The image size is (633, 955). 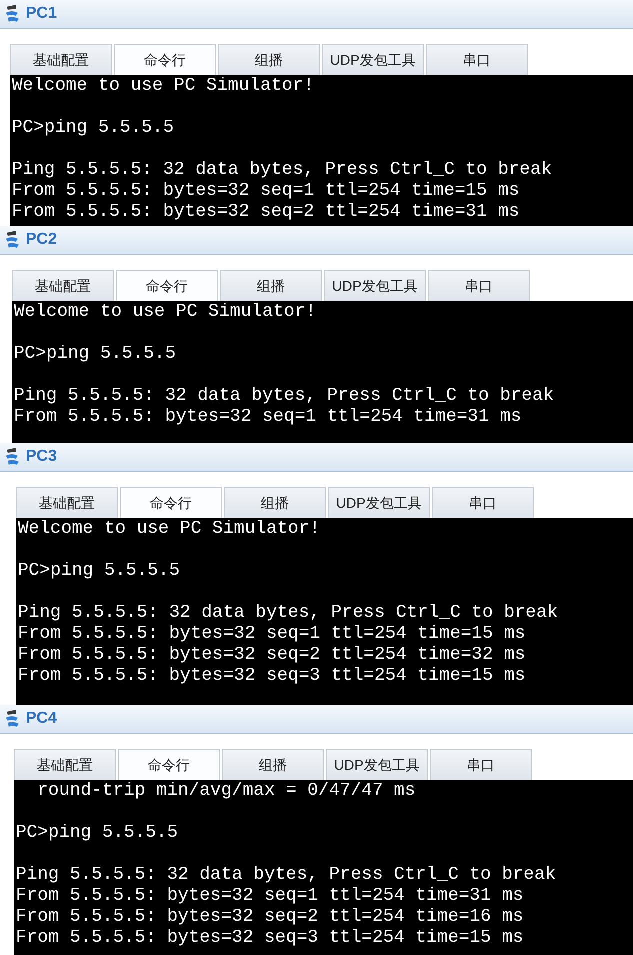 What do you see at coordinates (42, 14) in the screenshot?
I see `window-title: PC1` at bounding box center [42, 14].